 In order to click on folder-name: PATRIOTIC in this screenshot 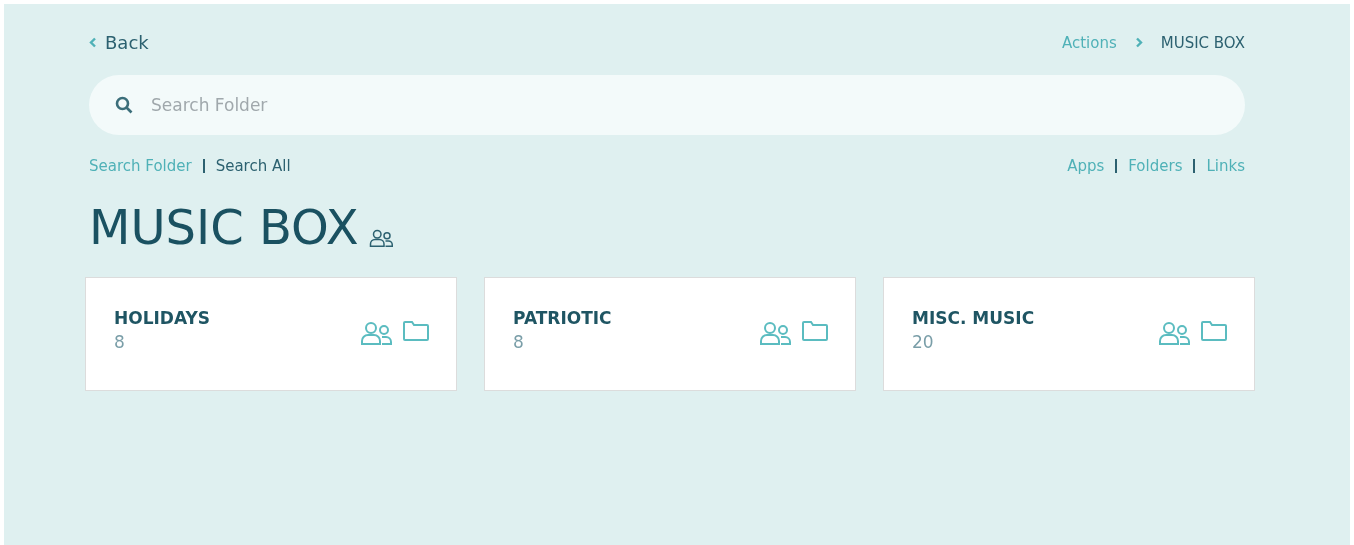, I will do `click(562, 318)`.